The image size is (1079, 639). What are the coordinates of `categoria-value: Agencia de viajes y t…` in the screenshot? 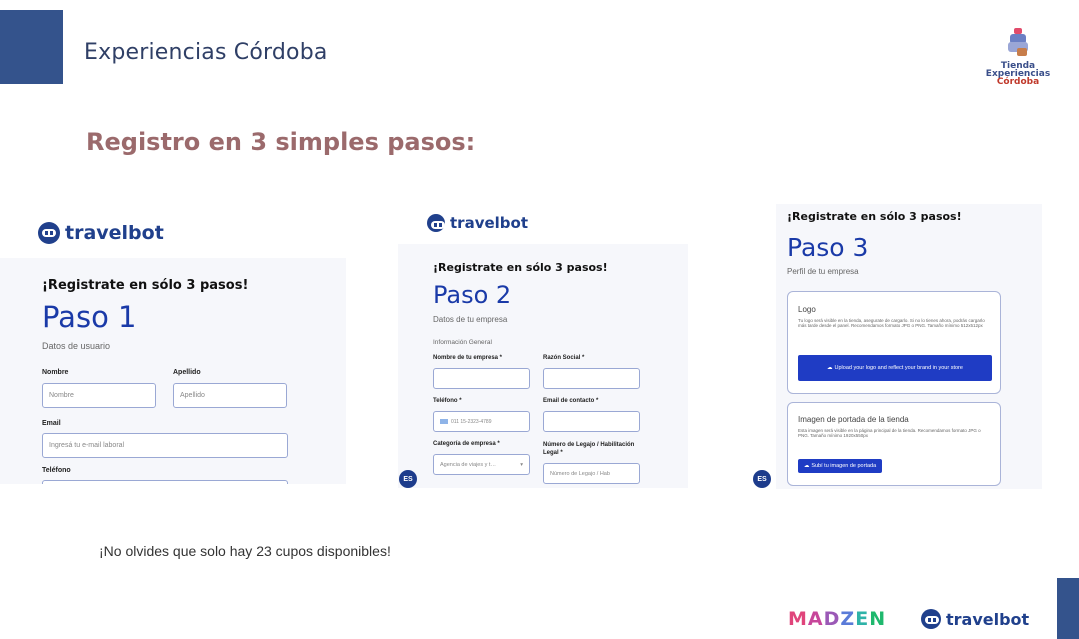 It's located at (468, 464).